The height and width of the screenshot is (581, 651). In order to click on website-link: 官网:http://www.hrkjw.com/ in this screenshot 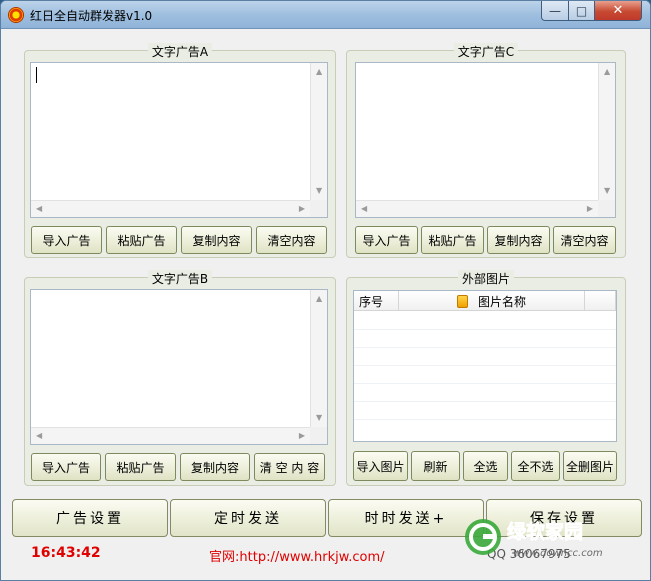, I will do `click(296, 555)`.